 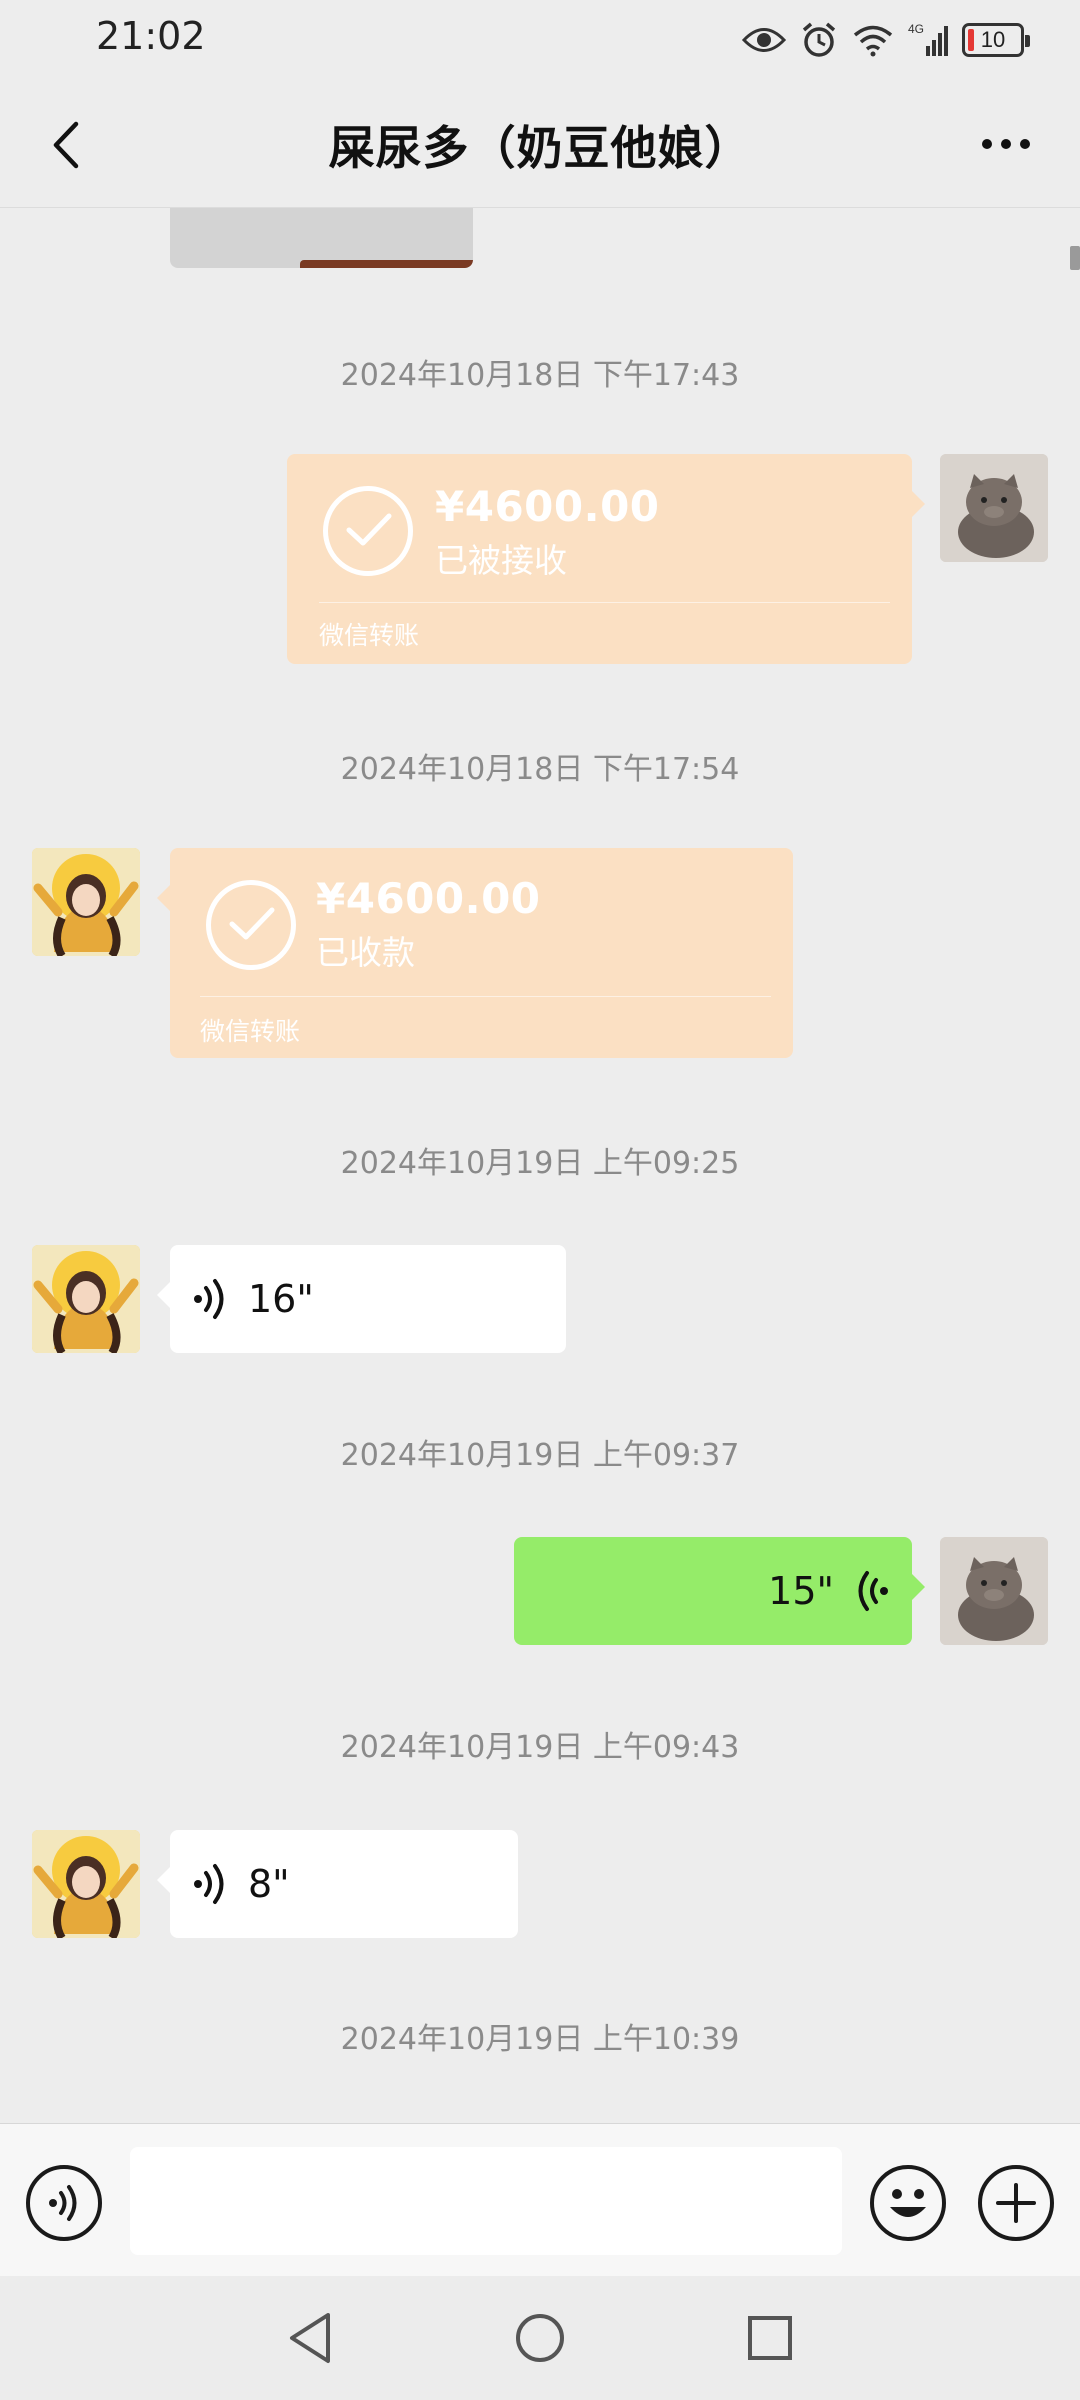 I want to click on battery-level: 10, so click(x=993, y=39).